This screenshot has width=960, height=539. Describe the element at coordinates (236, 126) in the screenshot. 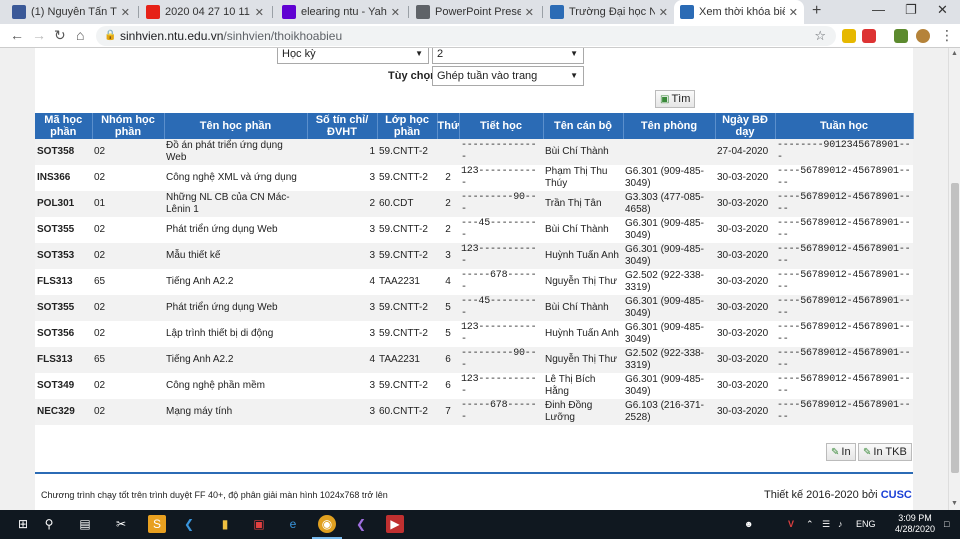

I see `column-header: Tên học phần` at that location.